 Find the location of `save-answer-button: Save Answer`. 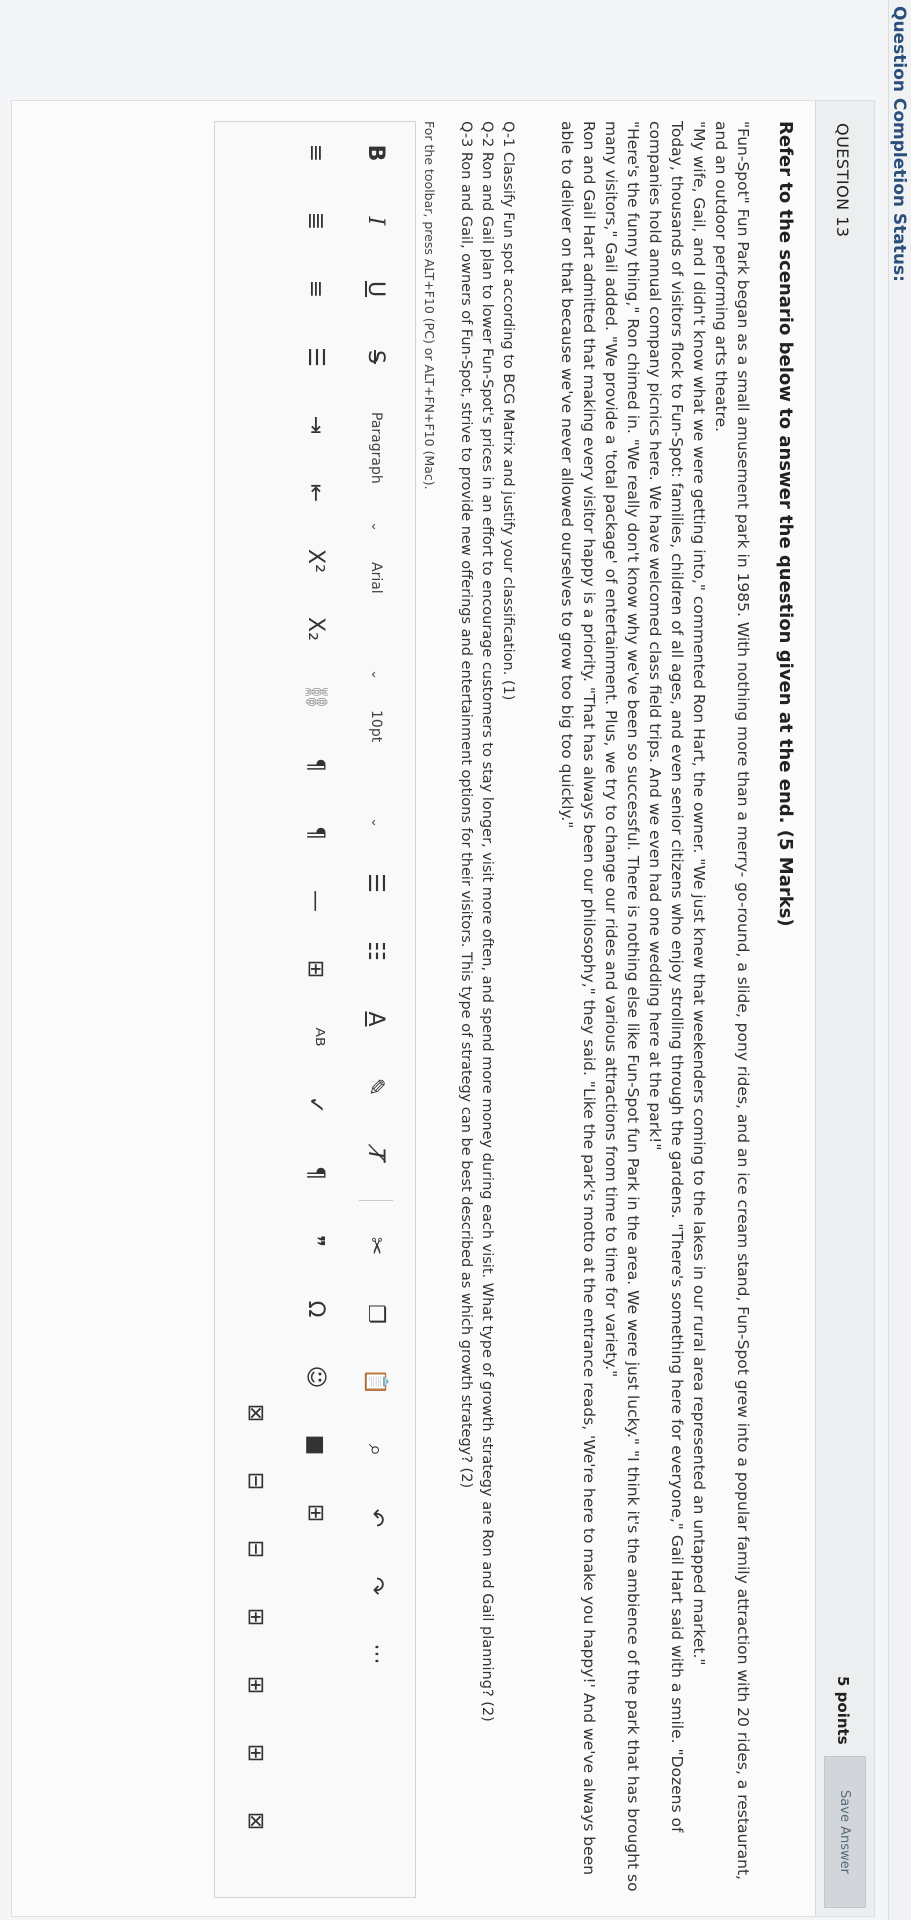

save-answer-button: Save Answer is located at coordinates (845, 1832).